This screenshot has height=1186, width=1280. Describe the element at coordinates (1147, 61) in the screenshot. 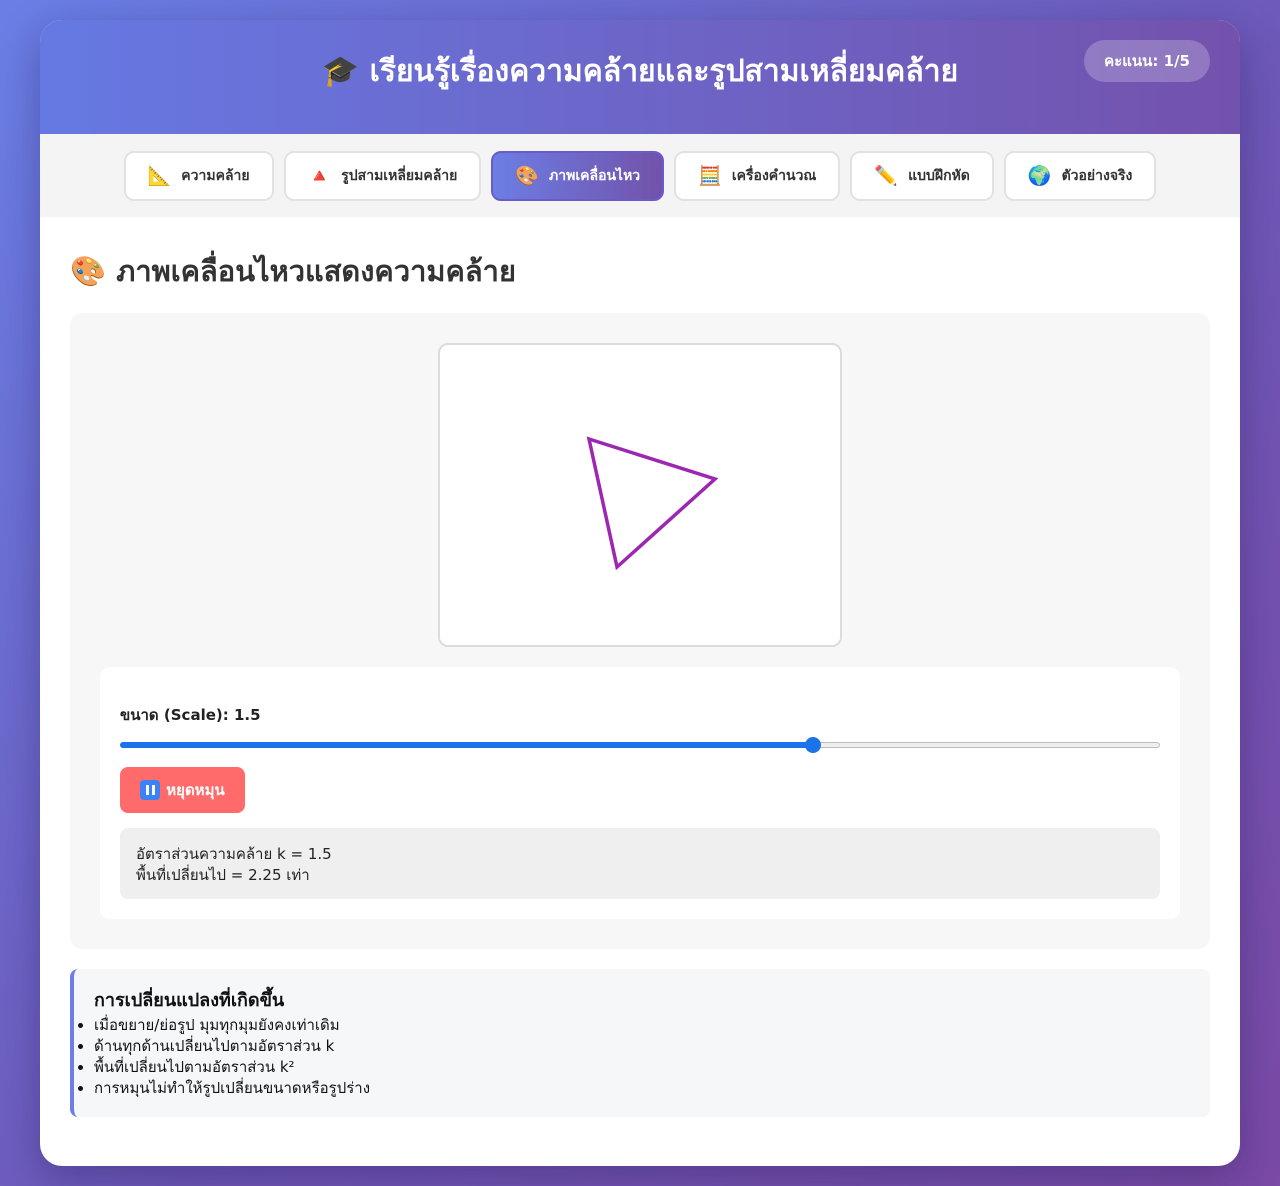

I see `score-badge: คะแนน: 1/5` at that location.